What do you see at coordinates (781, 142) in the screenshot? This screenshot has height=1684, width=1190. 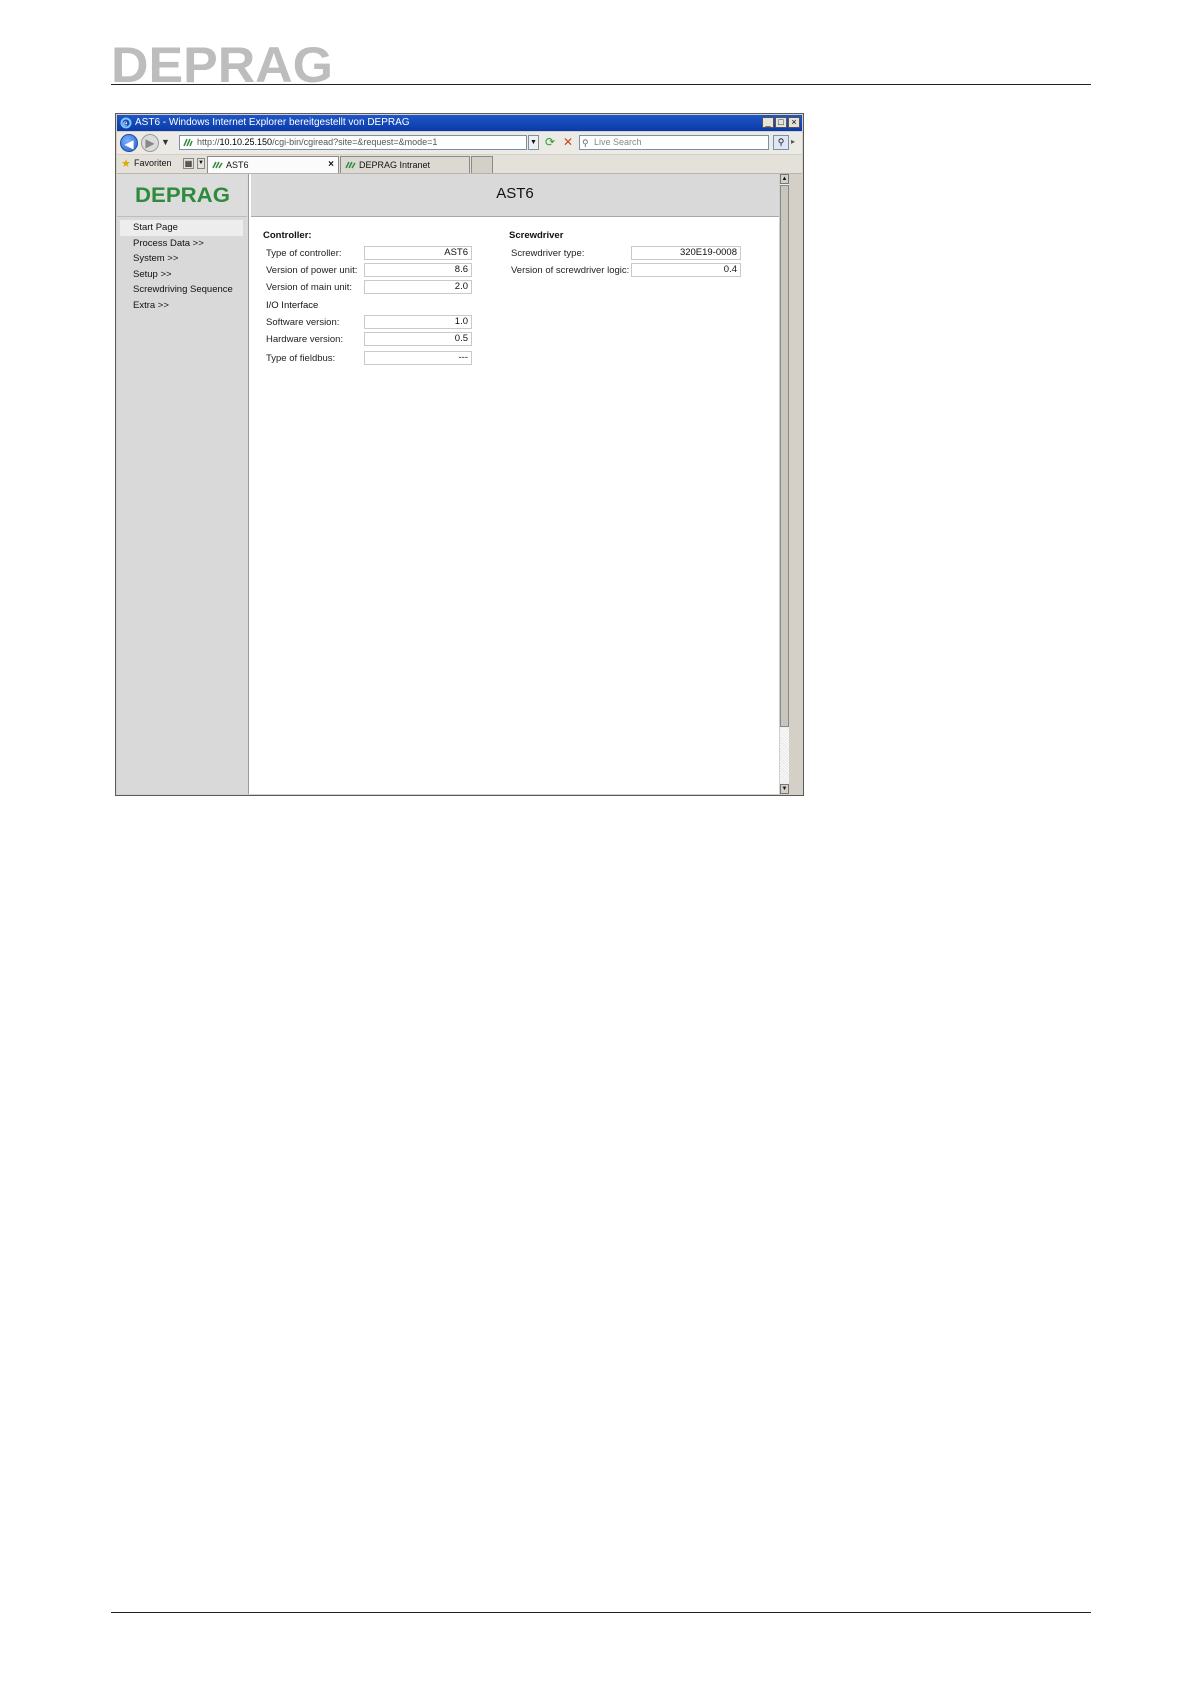 I see `search-button: ⚲` at bounding box center [781, 142].